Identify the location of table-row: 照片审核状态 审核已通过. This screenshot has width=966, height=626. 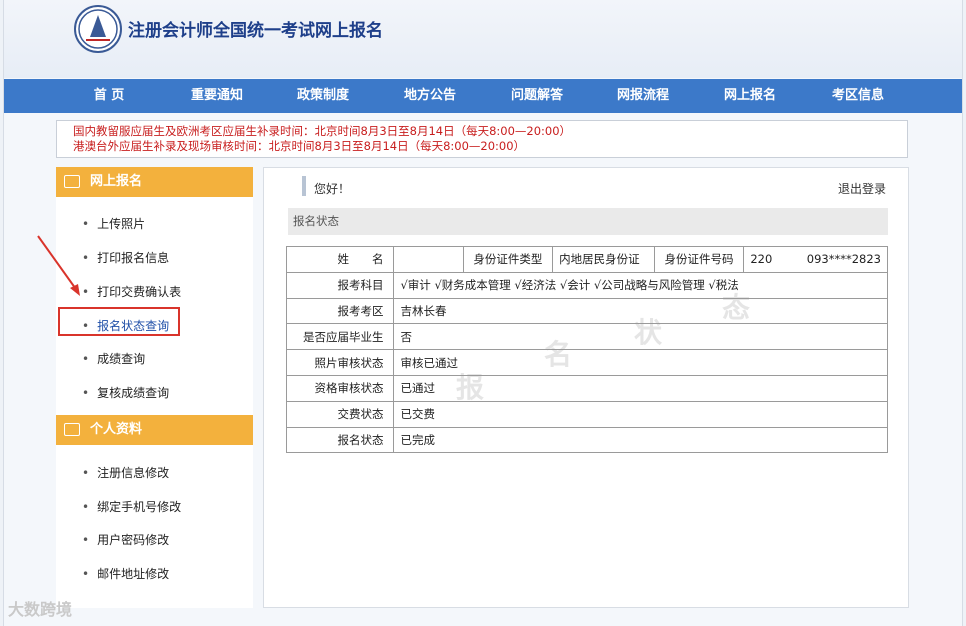
(586, 362).